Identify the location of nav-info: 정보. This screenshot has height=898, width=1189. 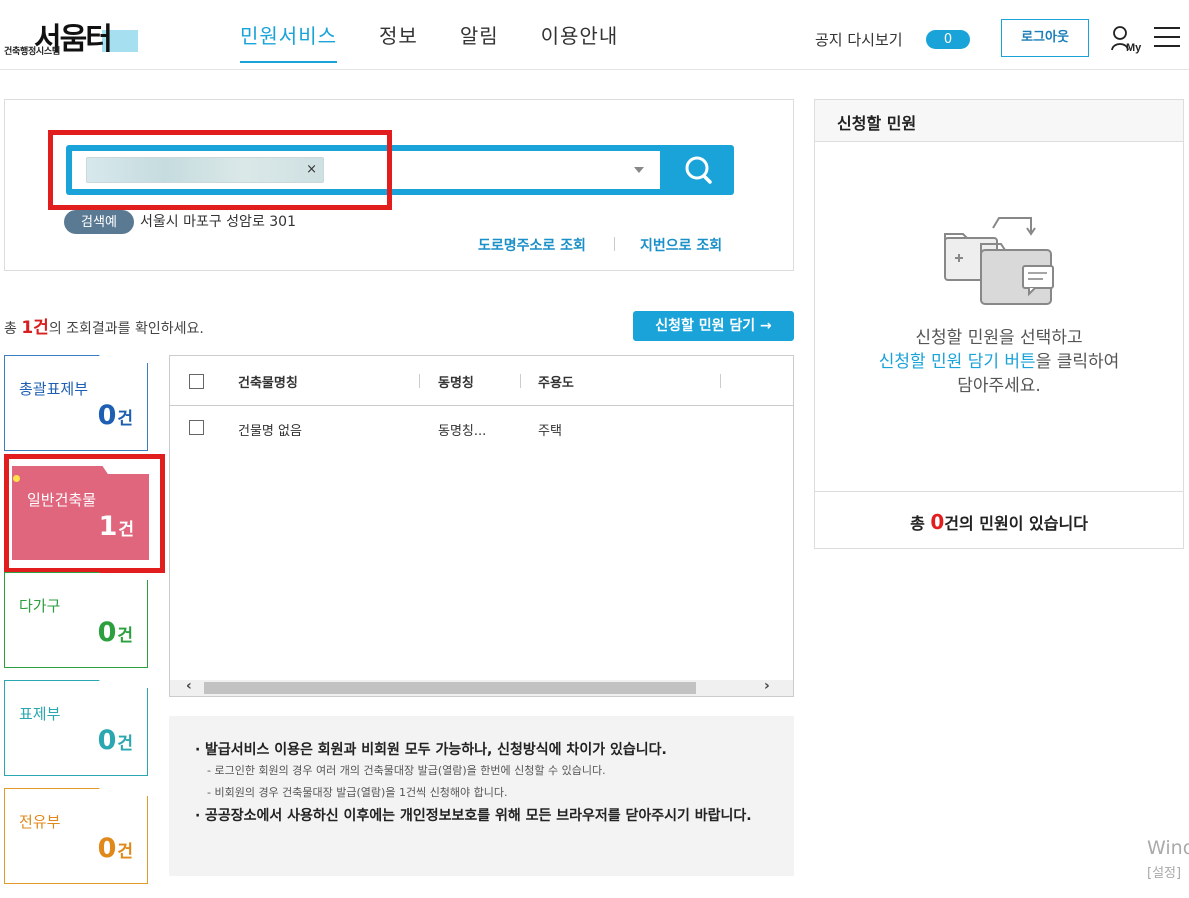
(398, 31).